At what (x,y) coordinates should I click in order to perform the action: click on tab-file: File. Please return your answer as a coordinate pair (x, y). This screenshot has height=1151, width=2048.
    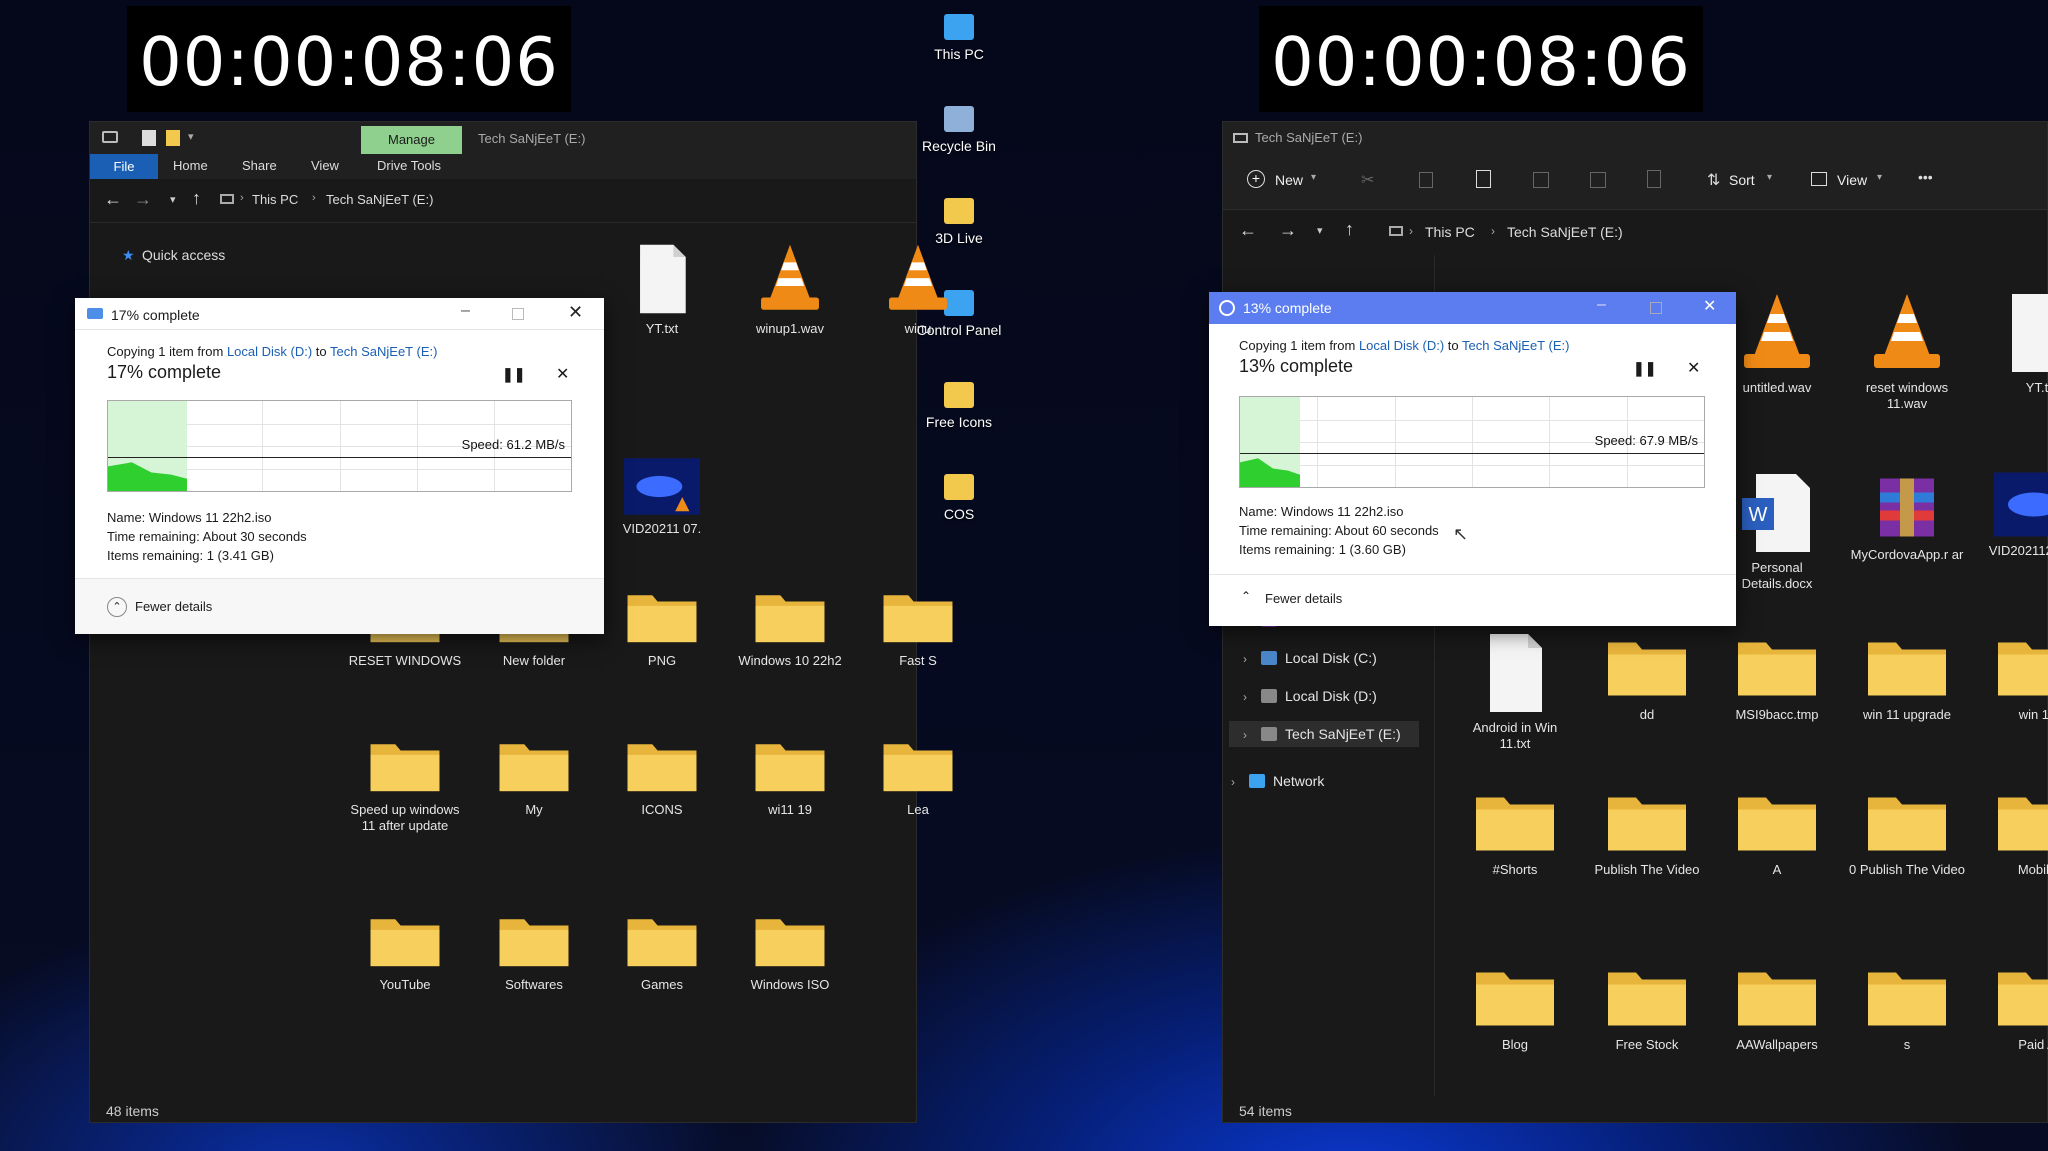
    Looking at the image, I should click on (124, 166).